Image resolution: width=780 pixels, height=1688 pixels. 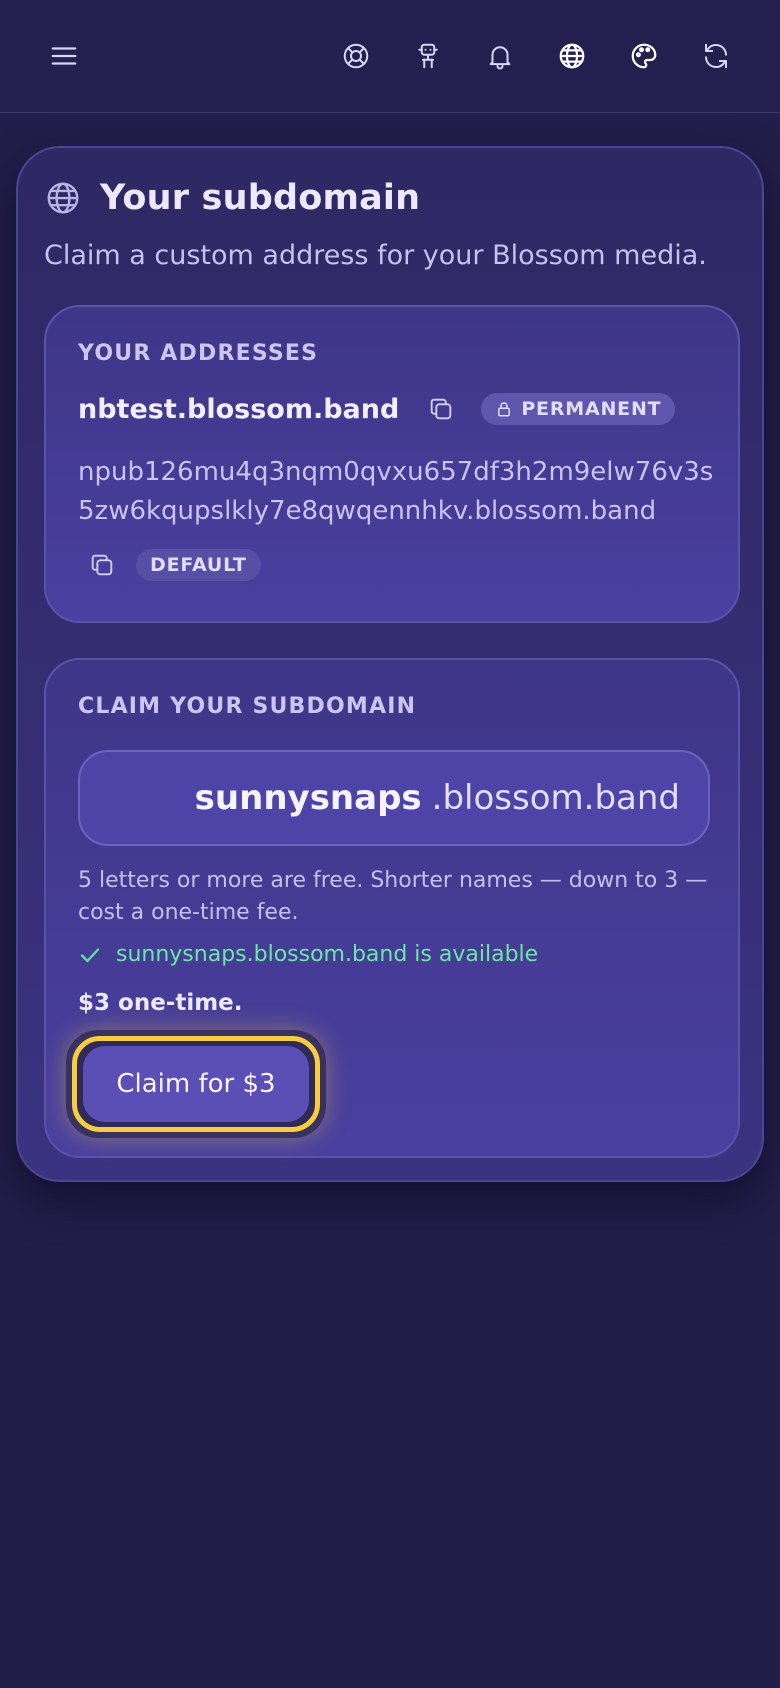 I want to click on claim-section-label: CLAIM YOUR SUBDOMAIN, so click(x=247, y=706).